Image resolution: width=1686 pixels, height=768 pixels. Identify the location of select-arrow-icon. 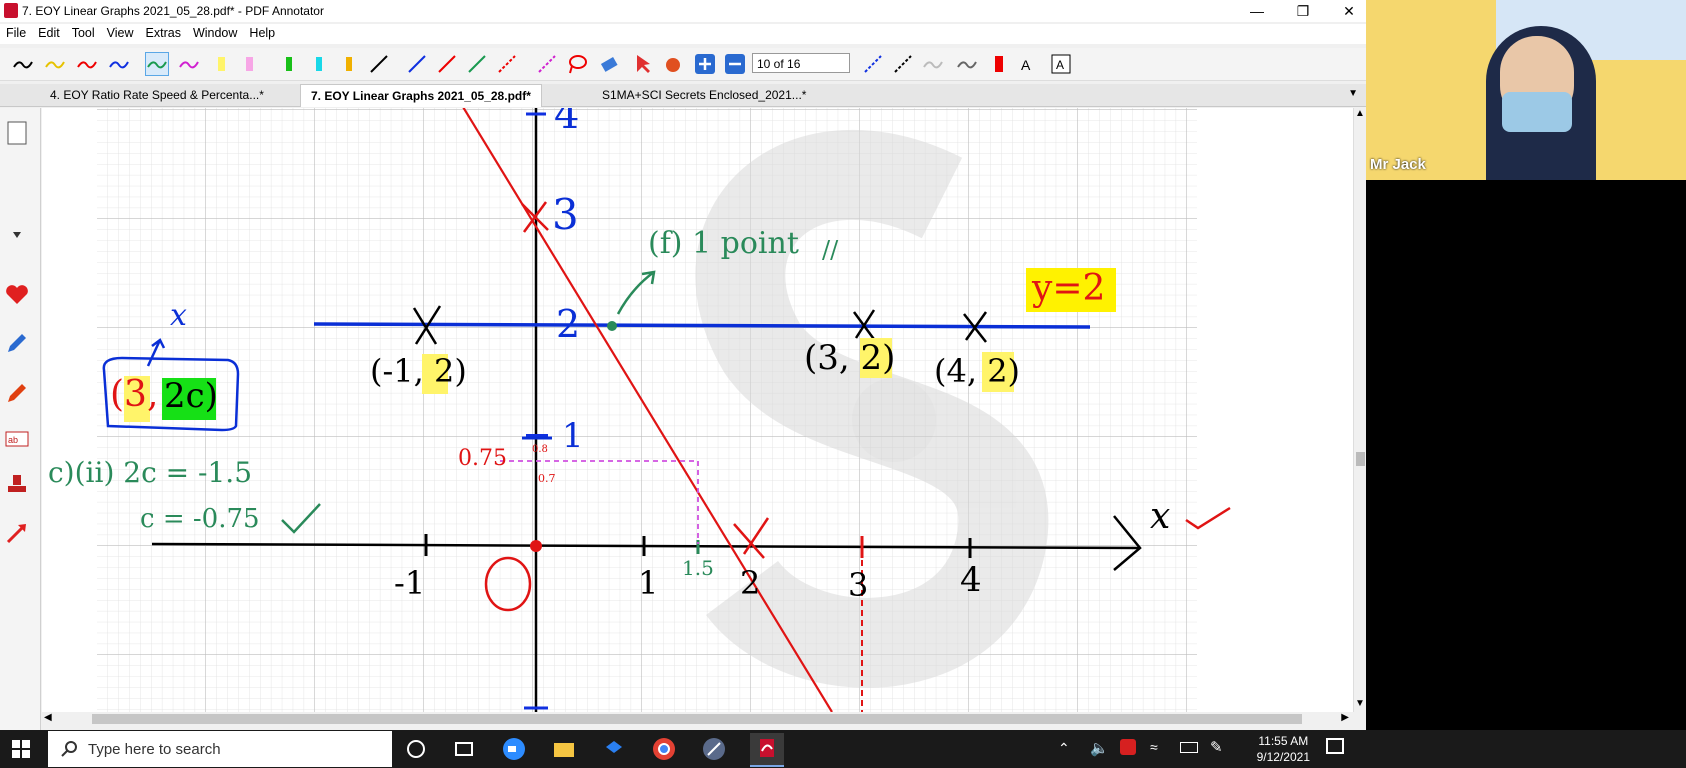
(643, 64).